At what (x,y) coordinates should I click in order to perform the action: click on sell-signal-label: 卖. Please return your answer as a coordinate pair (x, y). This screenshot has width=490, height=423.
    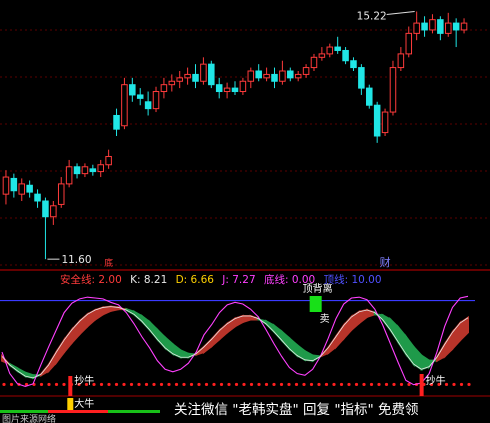
    Looking at the image, I should click on (325, 319).